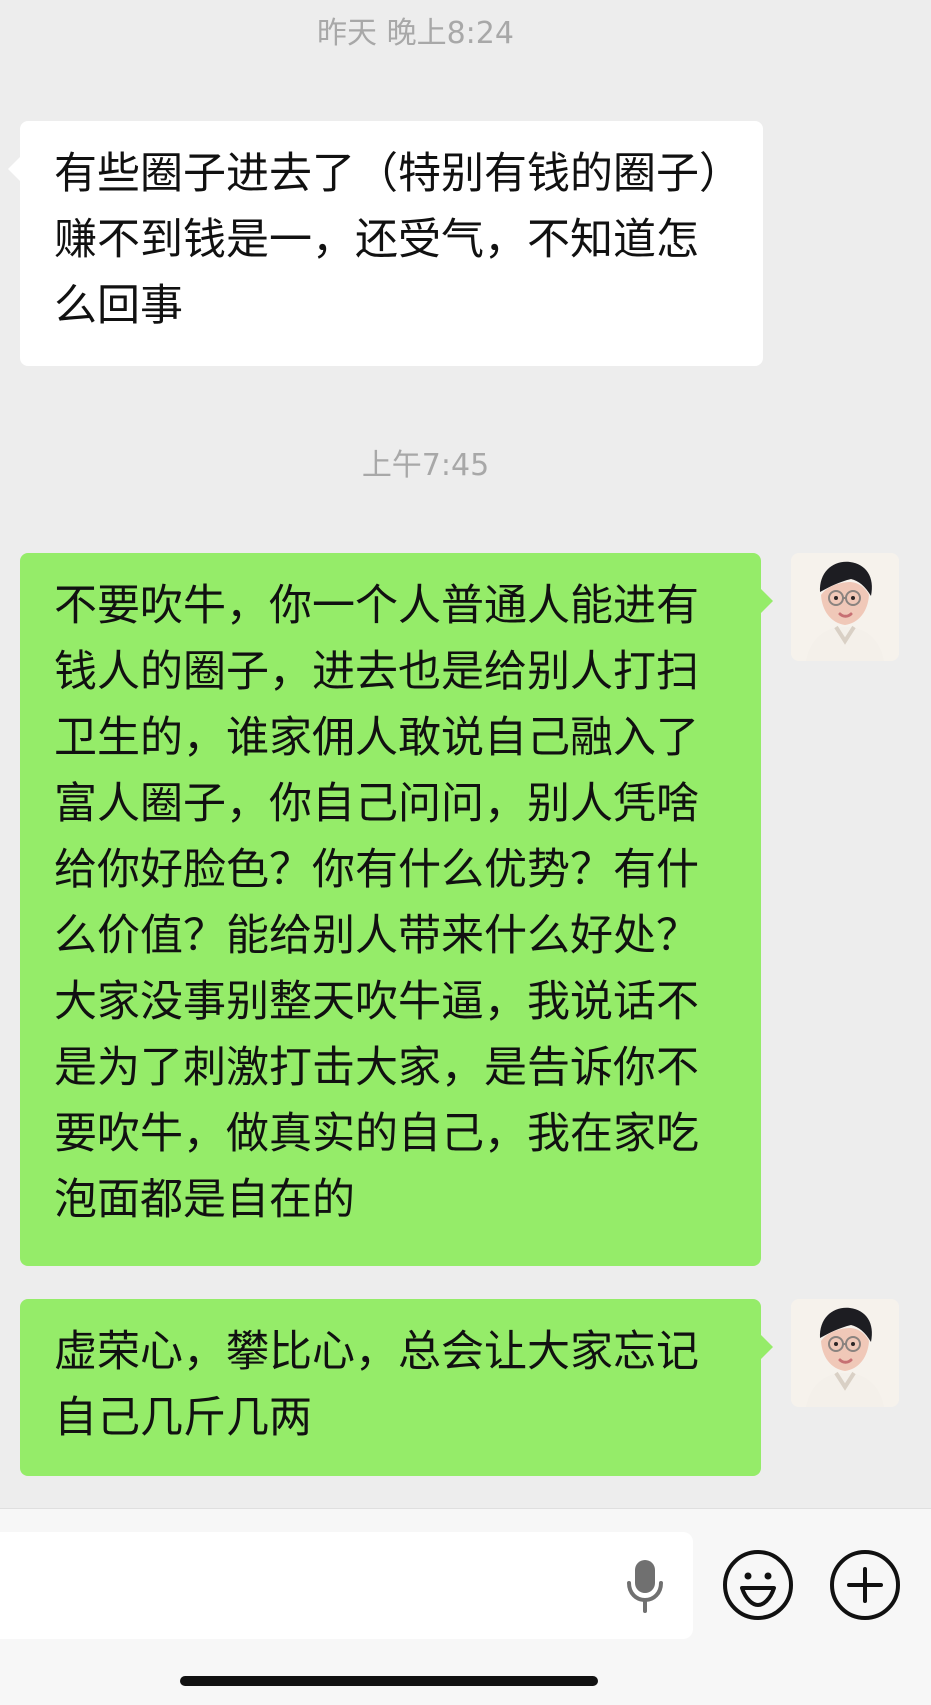 This screenshot has width=931, height=1705. What do you see at coordinates (387, 240) in the screenshot?
I see `message-text: 有些圈子进去了（特别有钱的圈子）赚不到钱是一，还受气，不知道怎么回事` at bounding box center [387, 240].